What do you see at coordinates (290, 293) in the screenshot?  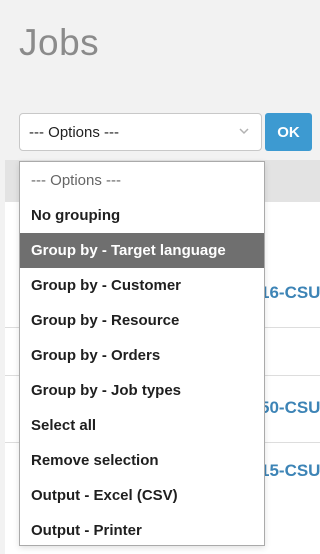 I see `job-code-link: 16-CSU` at bounding box center [290, 293].